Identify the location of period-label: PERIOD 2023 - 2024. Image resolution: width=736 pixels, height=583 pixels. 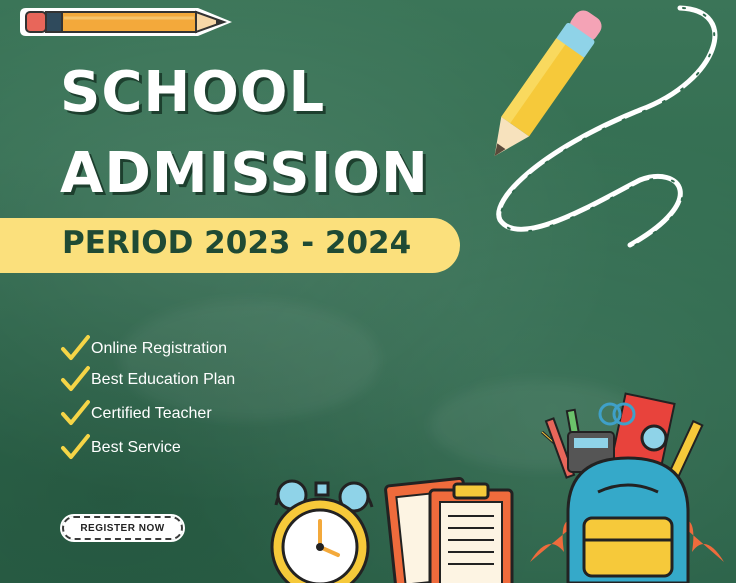
(237, 243).